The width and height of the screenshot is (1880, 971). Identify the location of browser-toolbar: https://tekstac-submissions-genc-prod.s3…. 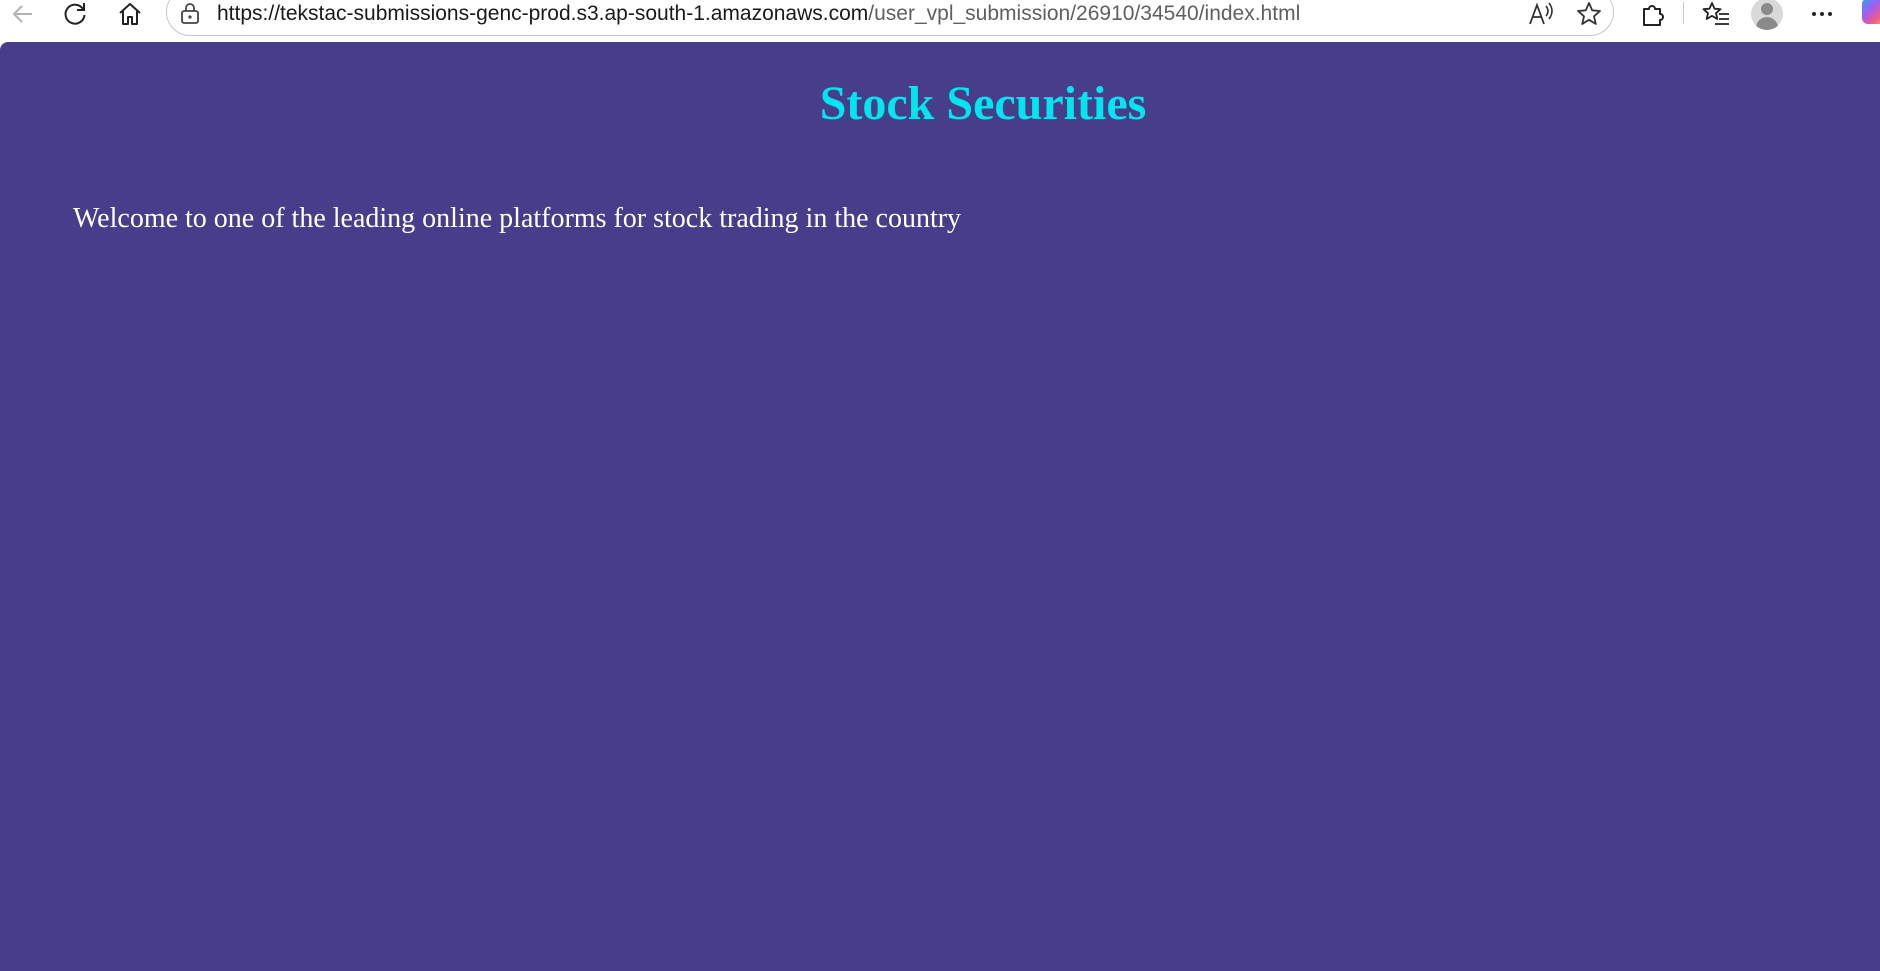
(940, 21).